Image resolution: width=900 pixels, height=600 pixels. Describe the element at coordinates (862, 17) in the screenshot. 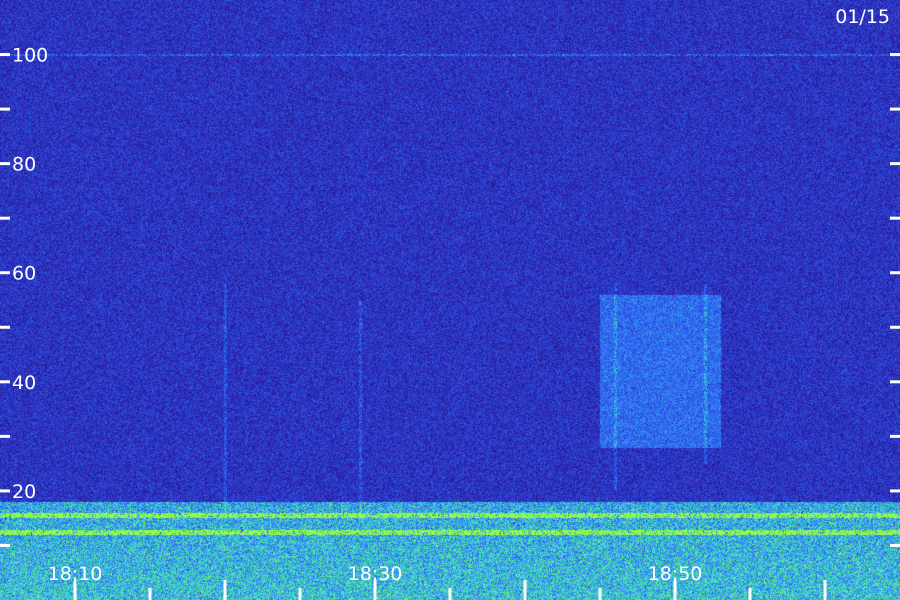

I see `date-label: 01/15` at that location.